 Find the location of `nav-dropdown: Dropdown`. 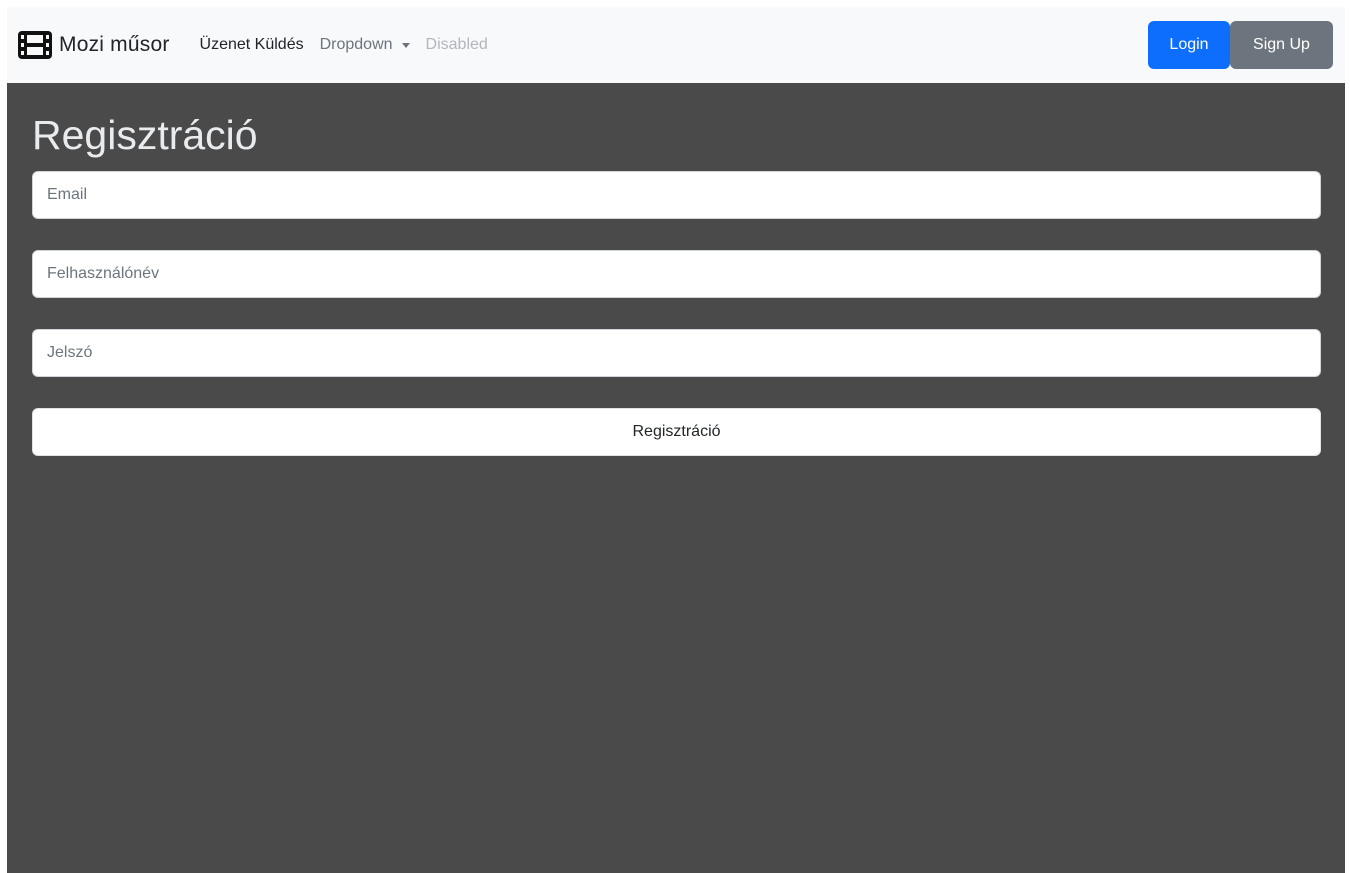

nav-dropdown: Dropdown is located at coordinates (365, 45).